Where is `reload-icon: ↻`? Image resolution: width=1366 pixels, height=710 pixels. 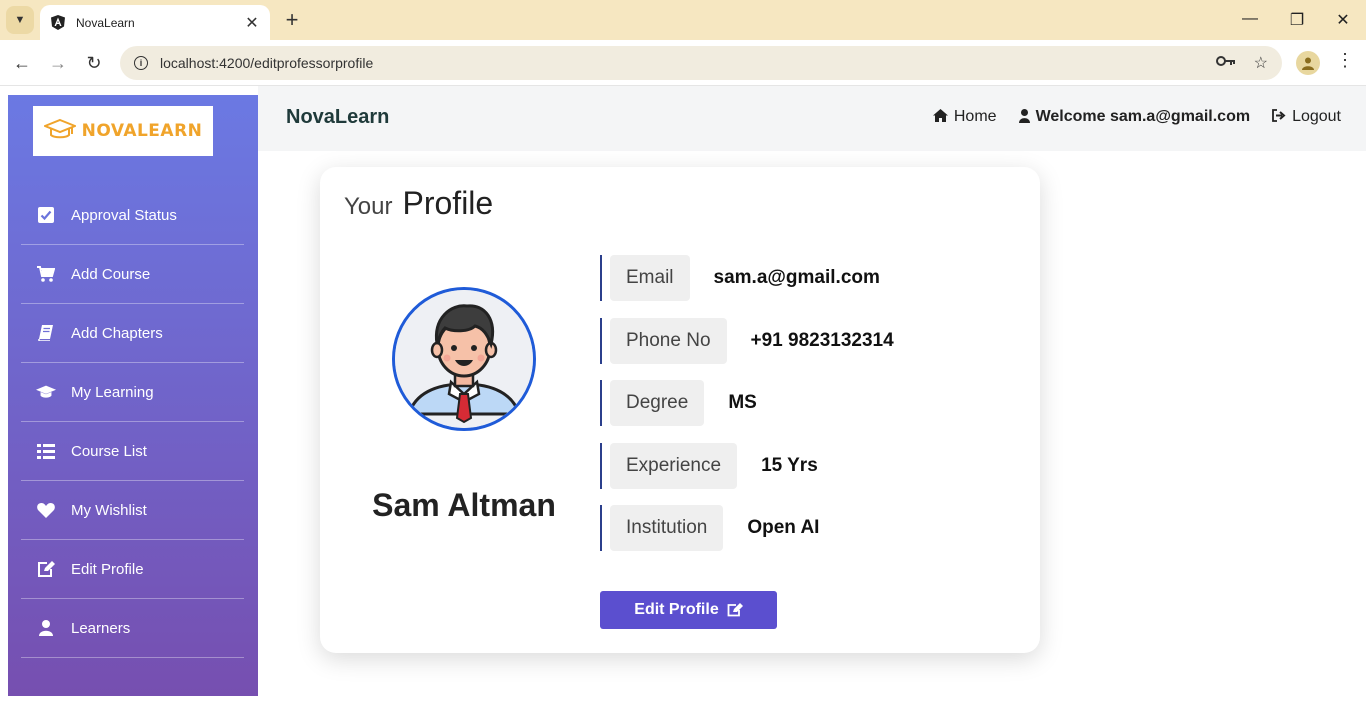
reload-icon: ↻ is located at coordinates (94, 63).